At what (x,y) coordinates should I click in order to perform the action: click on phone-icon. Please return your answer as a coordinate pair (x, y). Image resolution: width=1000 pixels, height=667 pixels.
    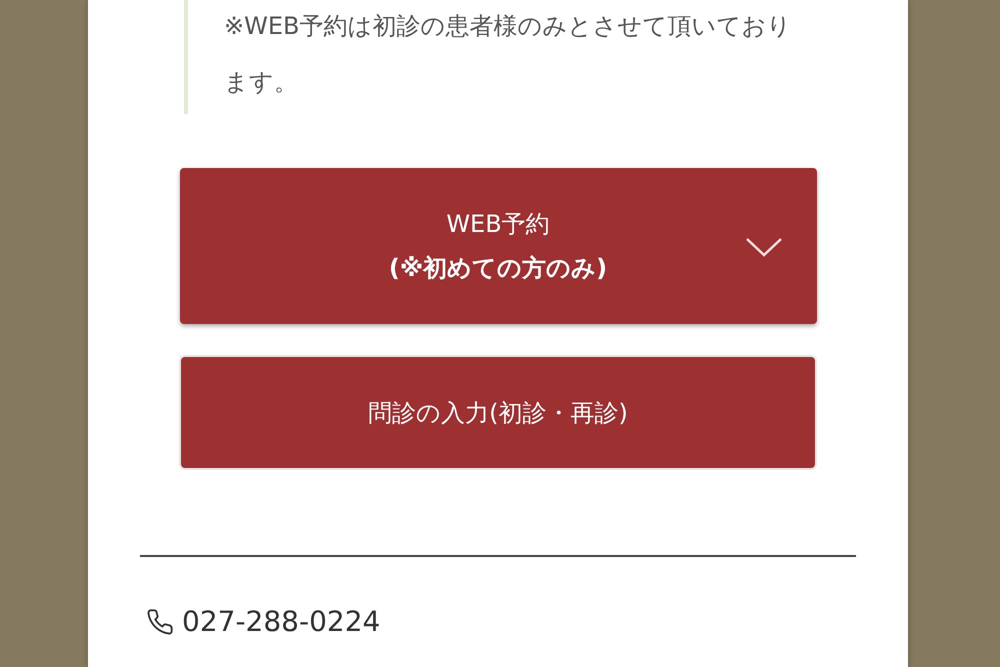
    Looking at the image, I should click on (160, 622).